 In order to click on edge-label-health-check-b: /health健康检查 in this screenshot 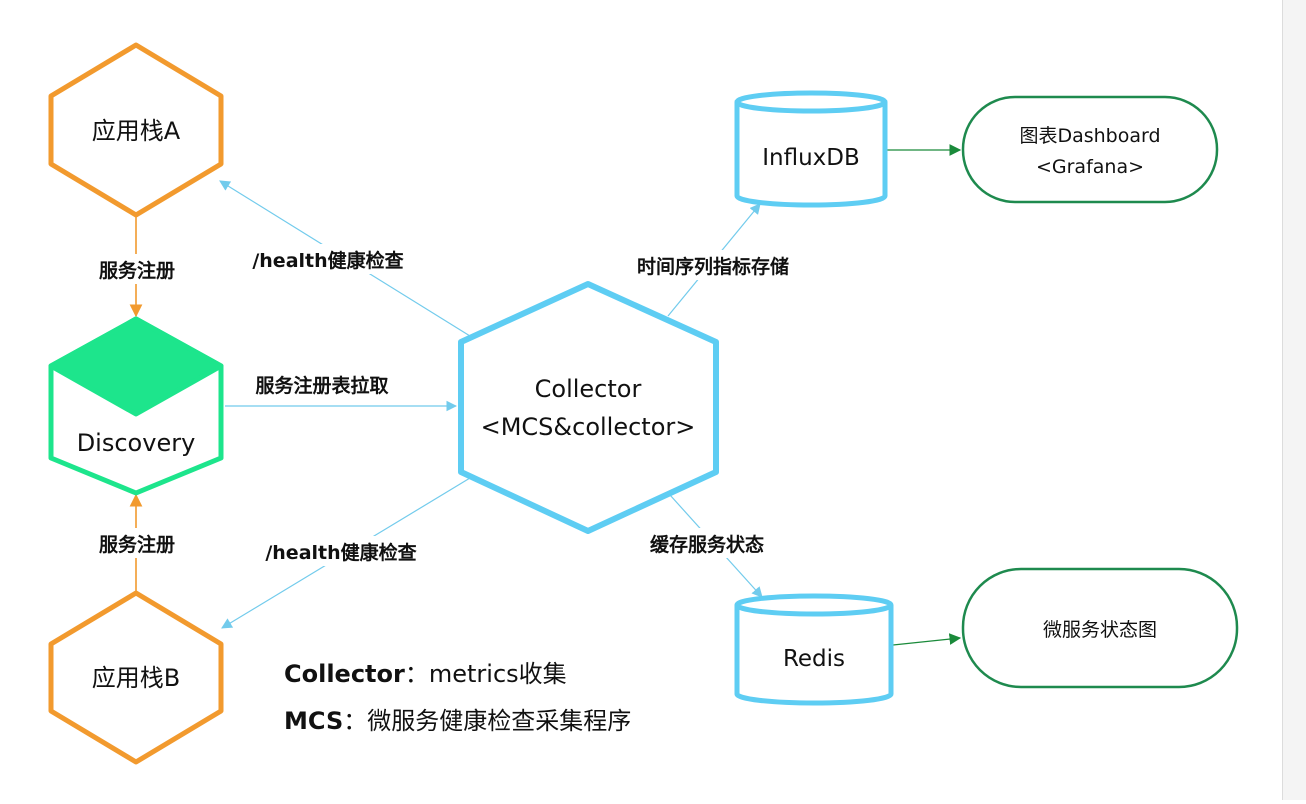, I will do `click(341, 552)`.